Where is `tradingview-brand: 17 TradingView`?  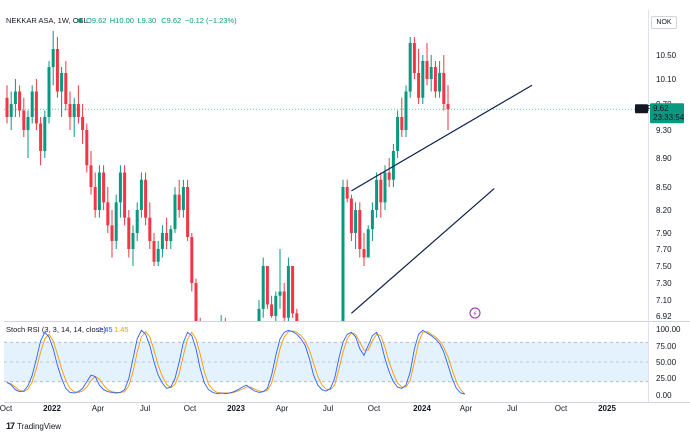
tradingview-brand: 17 TradingView is located at coordinates (33, 426).